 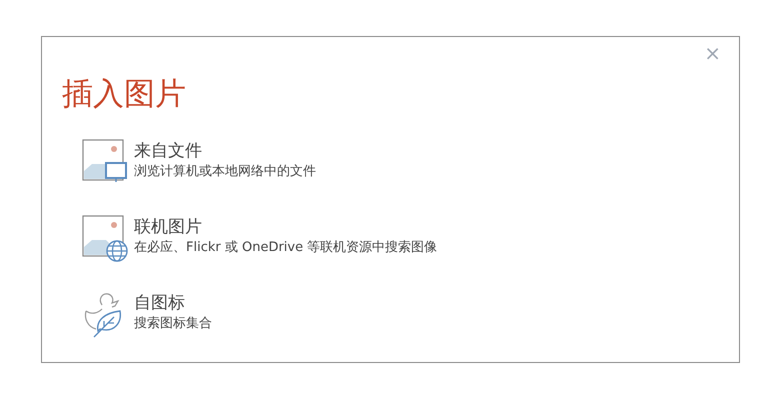 I want to click on option-description: 搜索图标集合, so click(x=173, y=324).